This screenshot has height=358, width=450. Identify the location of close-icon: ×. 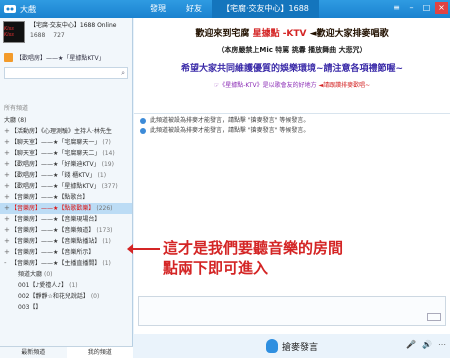
(441, 8).